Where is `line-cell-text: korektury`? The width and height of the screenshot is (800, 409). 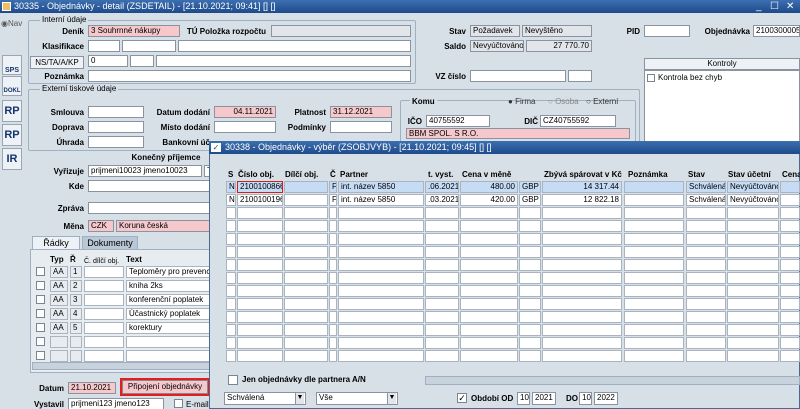
line-cell-text: korektury is located at coordinates (168, 328).